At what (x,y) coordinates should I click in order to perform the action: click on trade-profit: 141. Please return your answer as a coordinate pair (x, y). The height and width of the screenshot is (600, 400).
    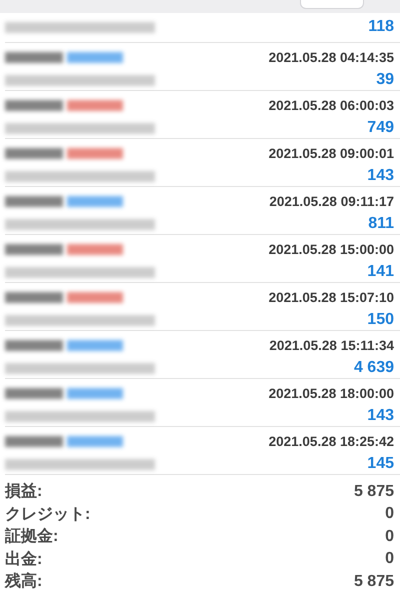
    Looking at the image, I should click on (380, 272).